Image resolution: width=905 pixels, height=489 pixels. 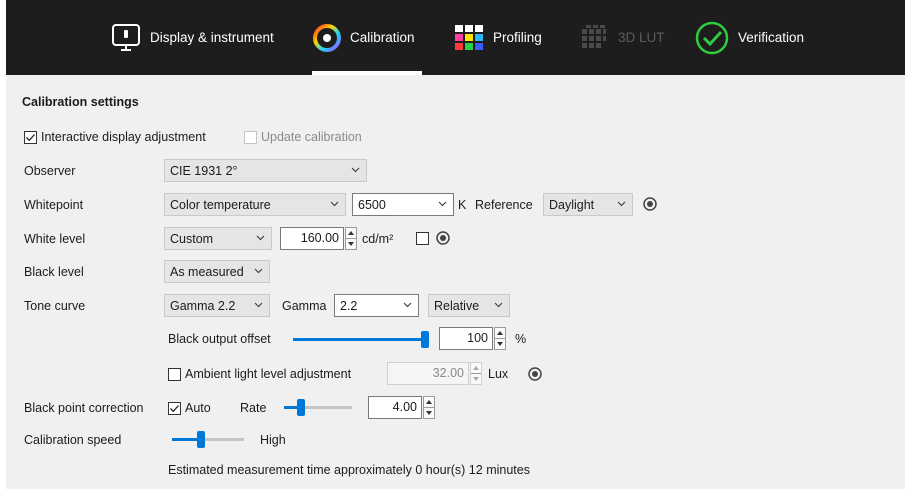 What do you see at coordinates (204, 170) in the screenshot?
I see `observer-value: CIE 1931 2°` at bounding box center [204, 170].